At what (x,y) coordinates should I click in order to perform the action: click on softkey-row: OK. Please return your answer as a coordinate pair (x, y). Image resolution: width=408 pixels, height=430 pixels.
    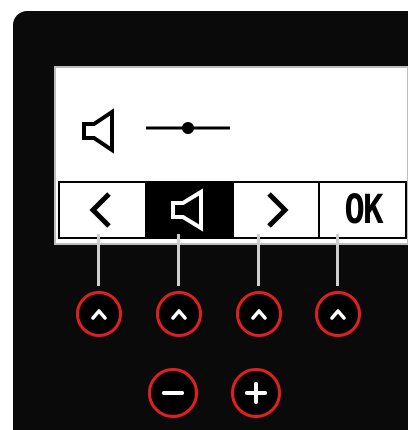
    Looking at the image, I should click on (232, 210).